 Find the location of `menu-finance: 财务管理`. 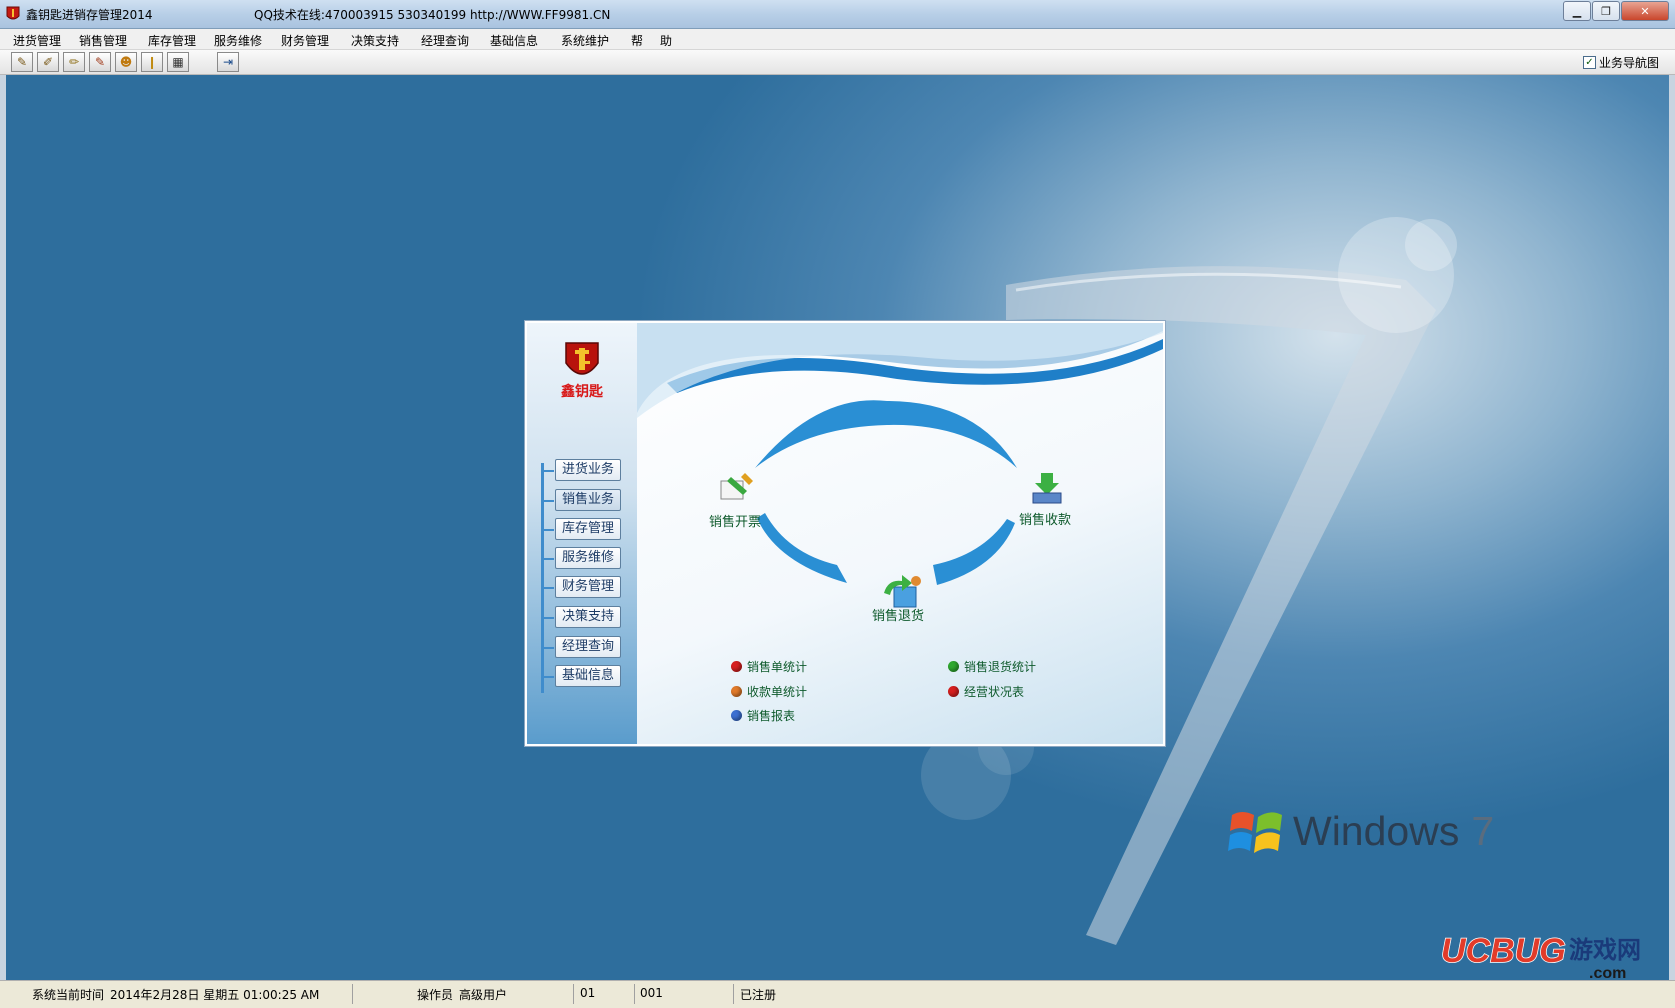

menu-finance: 财务管理 is located at coordinates (305, 40).